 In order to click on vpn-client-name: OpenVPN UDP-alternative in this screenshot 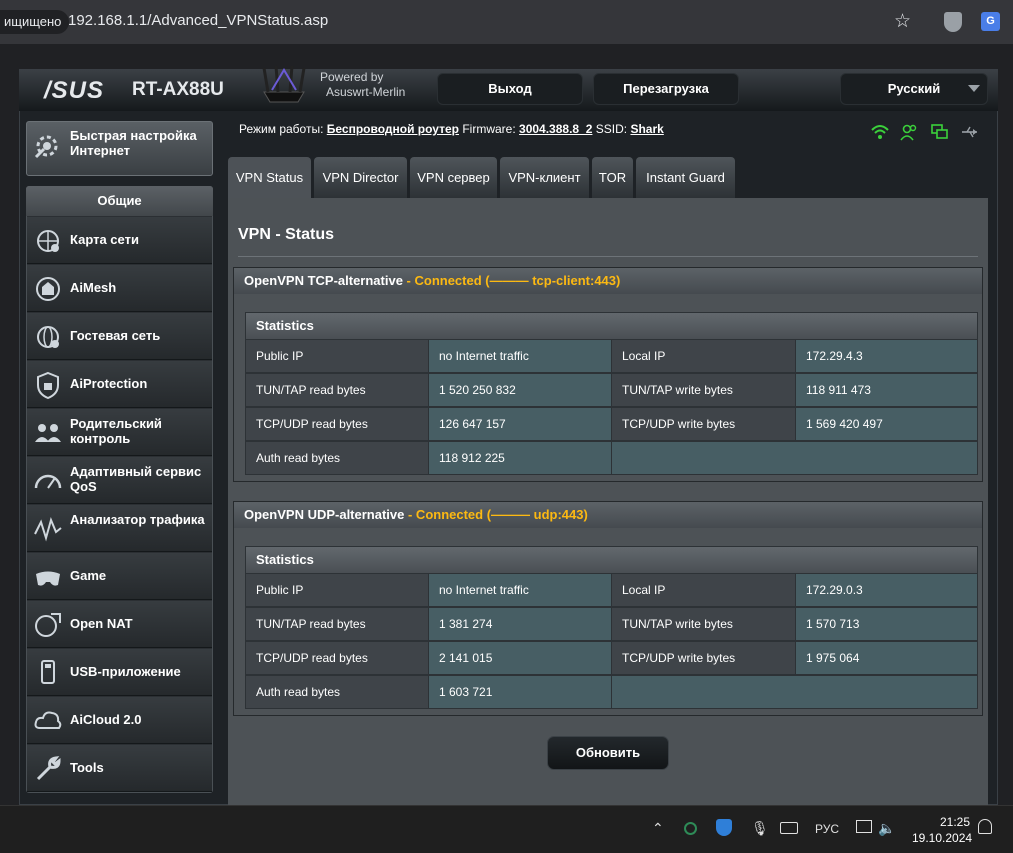, I will do `click(324, 514)`.